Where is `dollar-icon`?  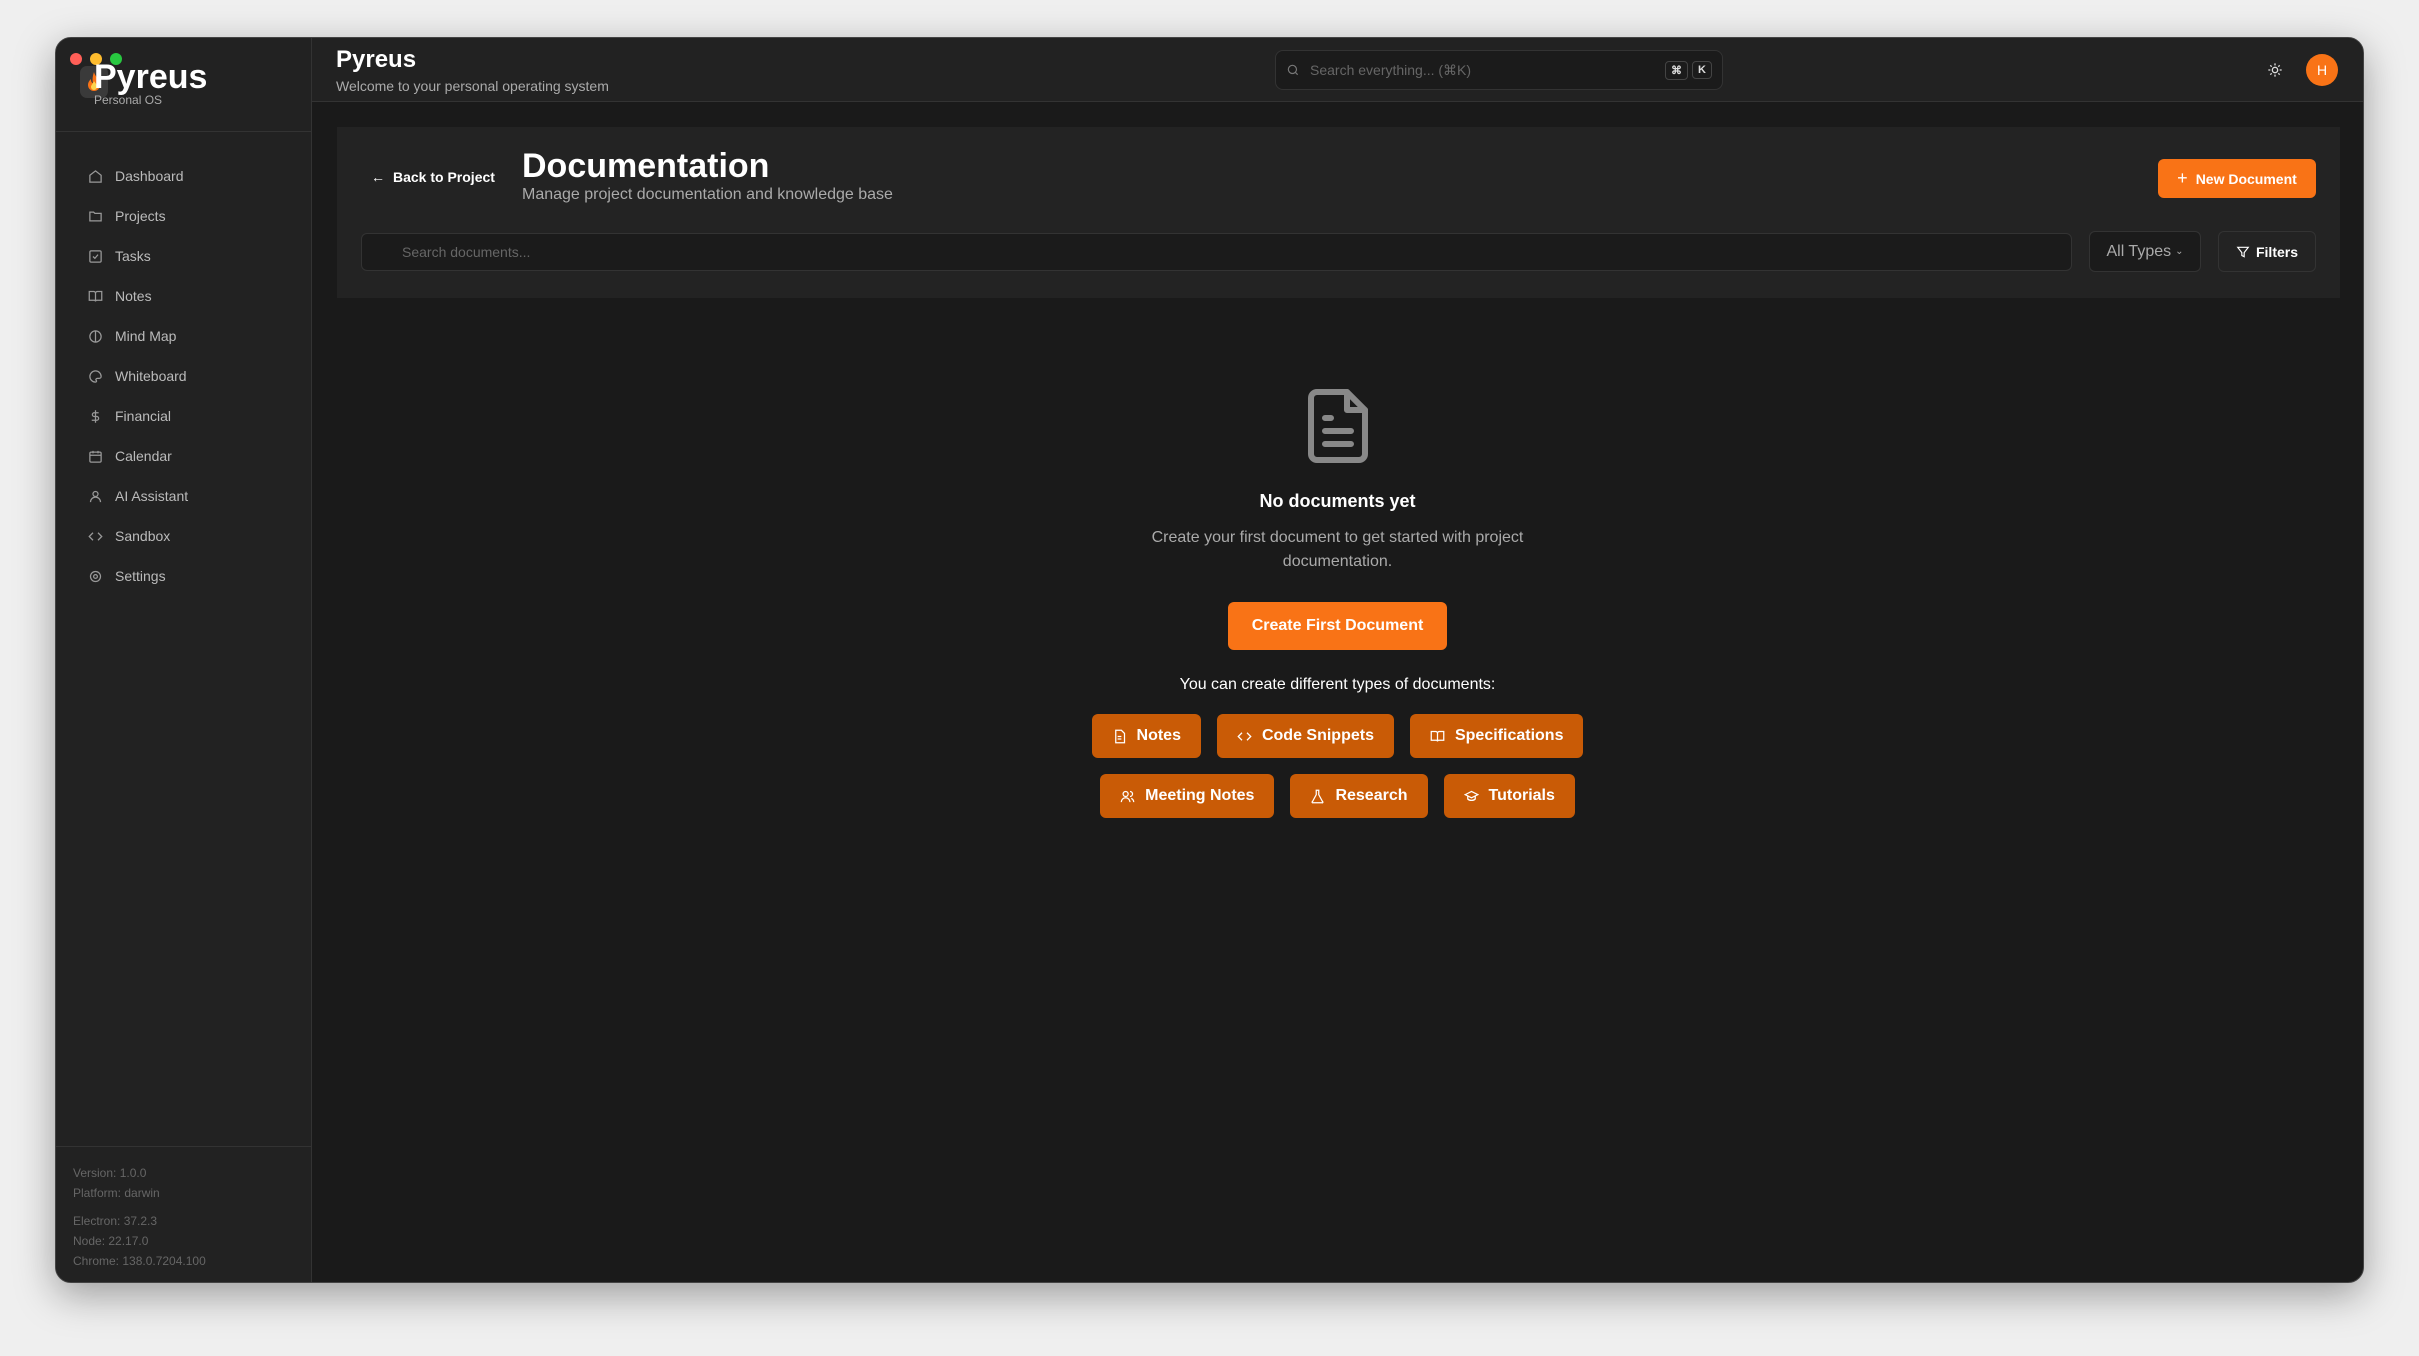
dollar-icon is located at coordinates (95, 416).